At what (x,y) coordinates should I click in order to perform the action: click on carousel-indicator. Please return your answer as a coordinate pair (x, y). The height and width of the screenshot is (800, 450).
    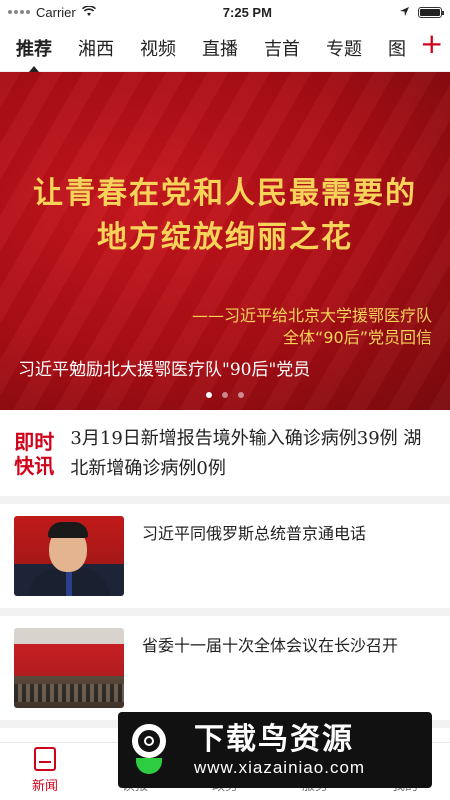
    Looking at the image, I should click on (225, 395).